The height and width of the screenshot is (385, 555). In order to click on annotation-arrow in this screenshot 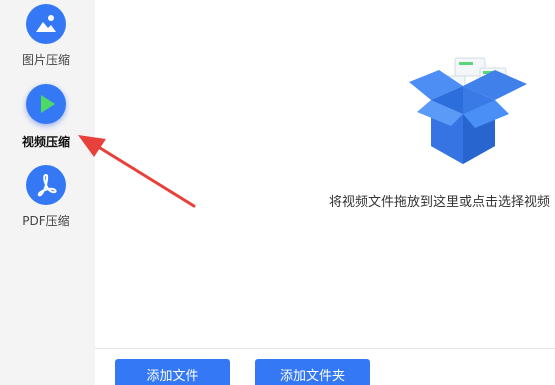, I will do `click(137, 171)`.